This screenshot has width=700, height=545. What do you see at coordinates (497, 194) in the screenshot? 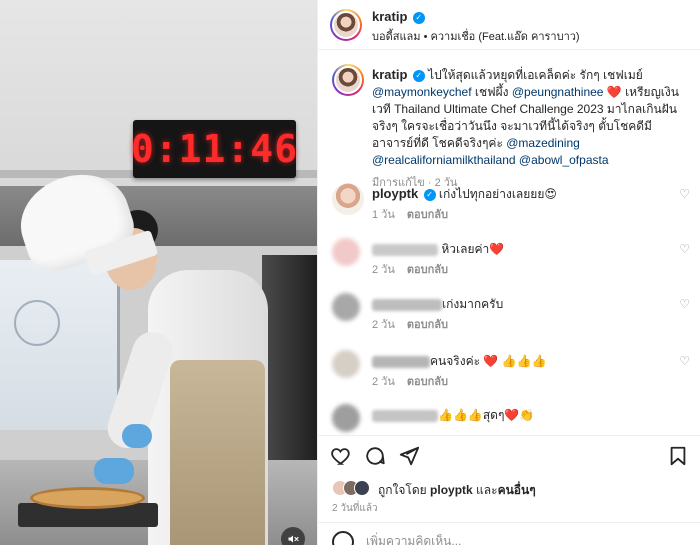
I see `comment-text: เก่งไปทุกอย่างเลยยย😍` at bounding box center [497, 194].